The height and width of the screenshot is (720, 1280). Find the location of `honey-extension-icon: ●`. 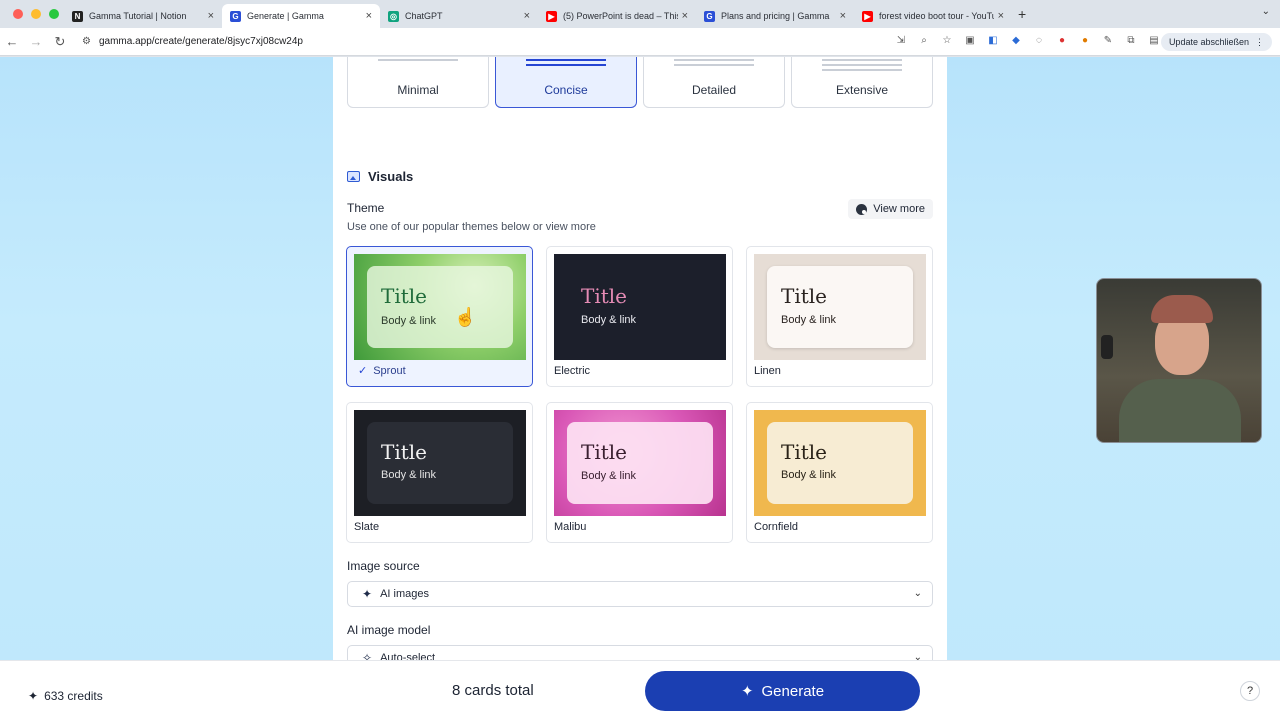

honey-extension-icon: ● is located at coordinates (1085, 41).